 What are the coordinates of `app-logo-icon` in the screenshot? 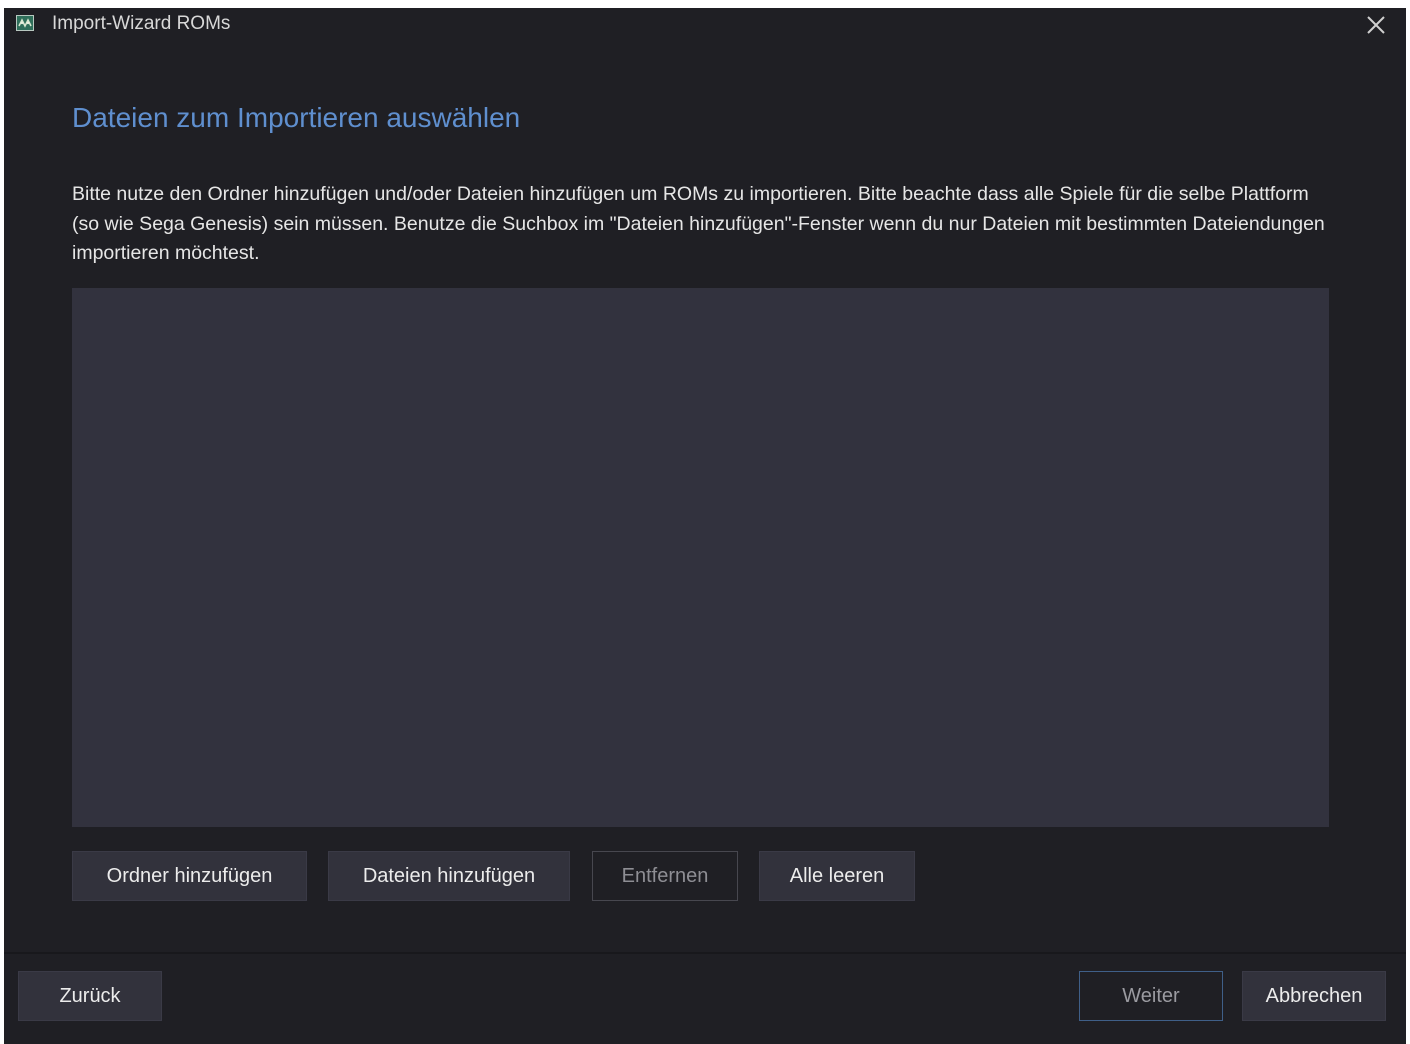 It's located at (25, 23).